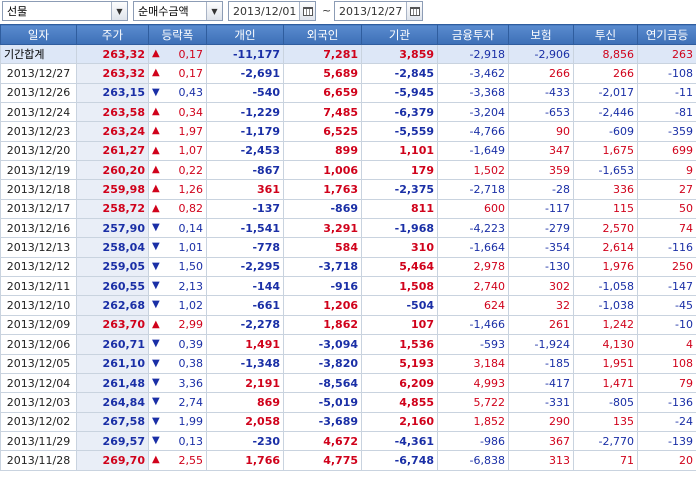 Image resolution: width=696 pixels, height=492 pixels. What do you see at coordinates (605, 286) in the screenshot?
I see `cell-investment-trust: -1,058` at bounding box center [605, 286].